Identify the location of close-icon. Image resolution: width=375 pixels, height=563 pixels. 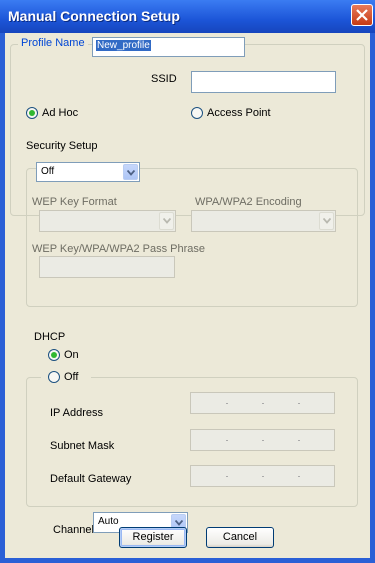
(362, 15).